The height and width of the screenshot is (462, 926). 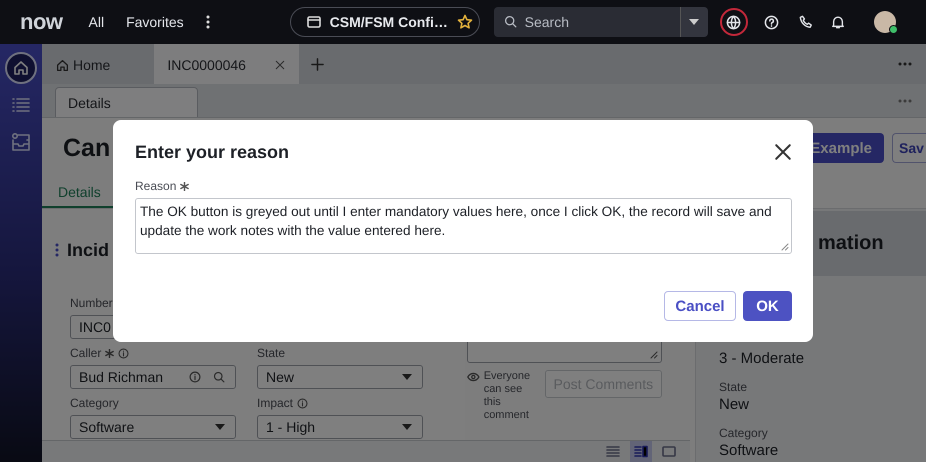 What do you see at coordinates (153, 377) in the screenshot?
I see `input-field: Bud Richman` at bounding box center [153, 377].